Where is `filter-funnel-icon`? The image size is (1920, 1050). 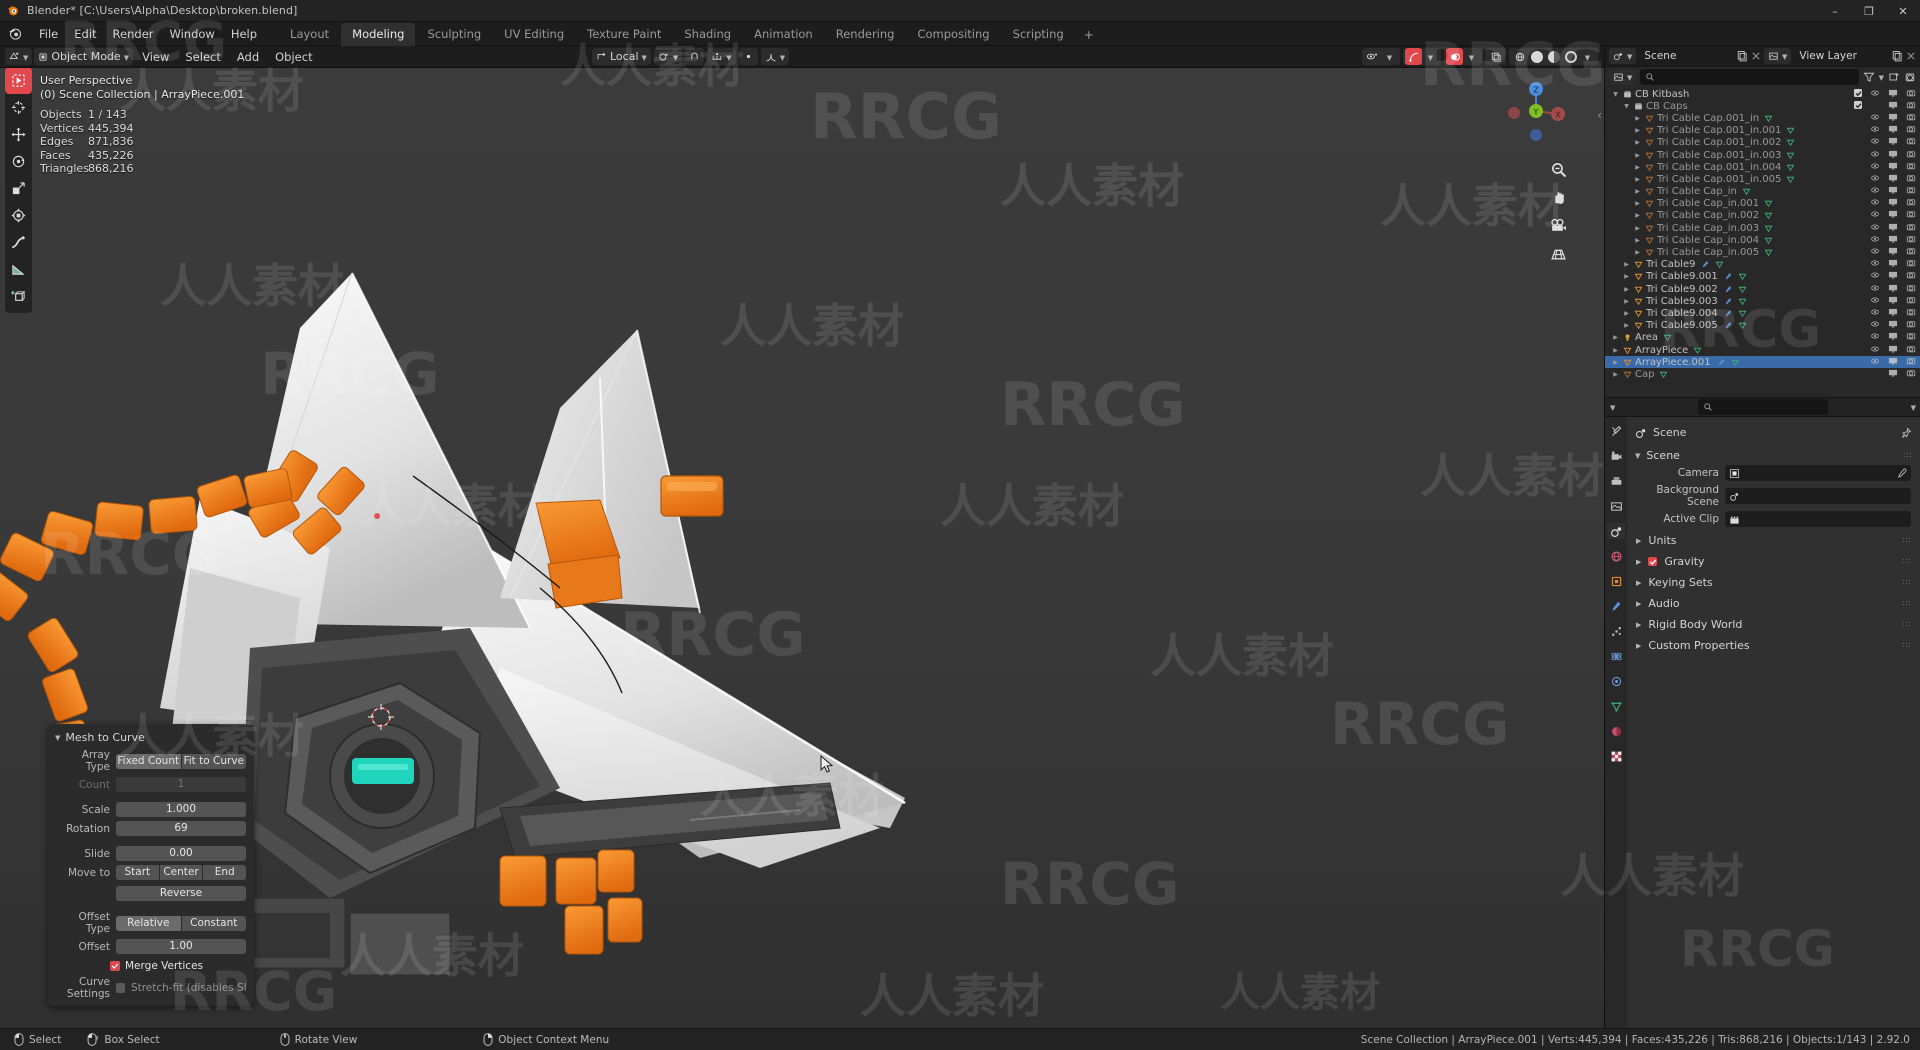
filter-funnel-icon is located at coordinates (1869, 77).